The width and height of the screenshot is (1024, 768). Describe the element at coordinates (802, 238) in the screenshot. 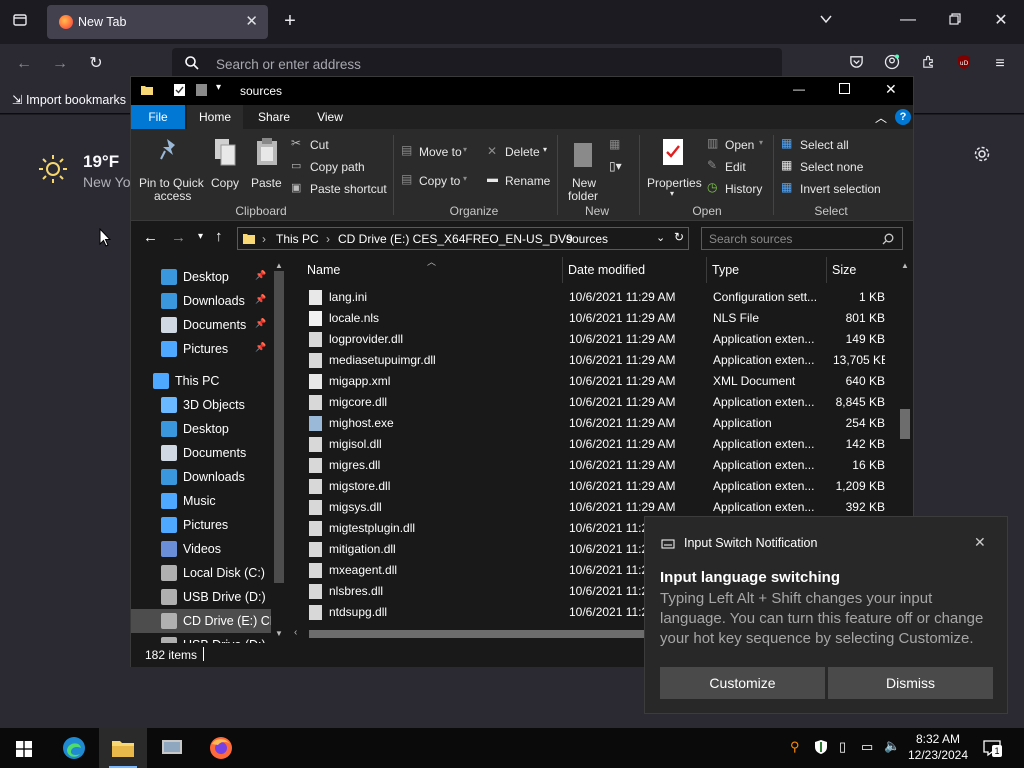

I see `search-input: Search sources` at that location.